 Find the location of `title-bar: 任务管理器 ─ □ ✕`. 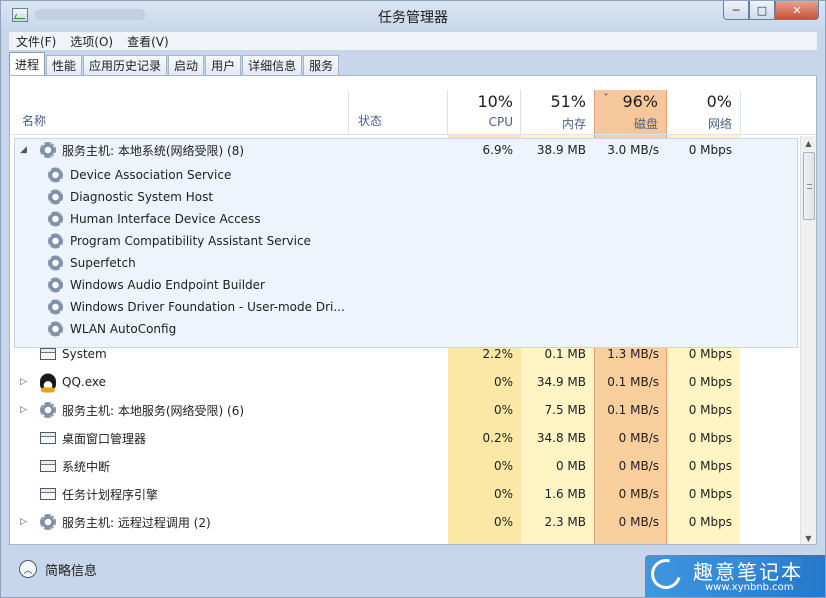

title-bar: 任务管理器 ─ □ ✕ is located at coordinates (413, 16).